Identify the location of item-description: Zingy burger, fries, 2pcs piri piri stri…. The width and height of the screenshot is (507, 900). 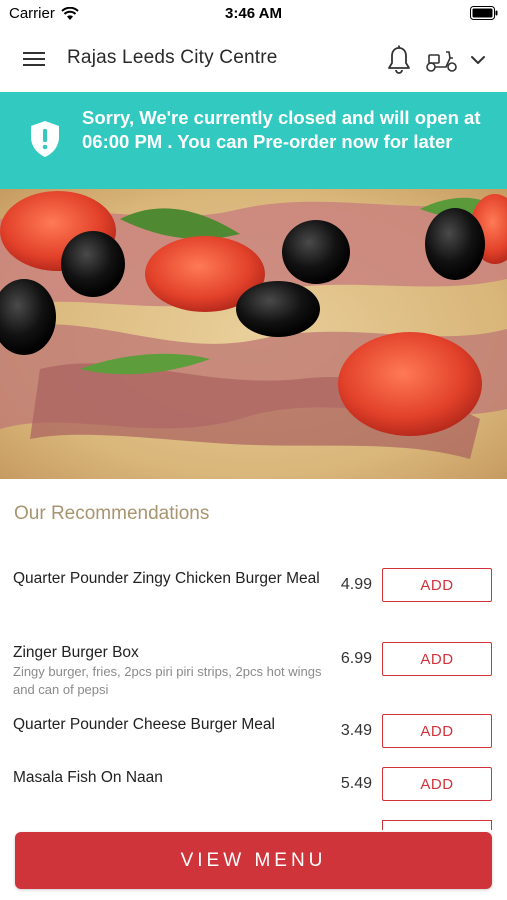
(167, 680).